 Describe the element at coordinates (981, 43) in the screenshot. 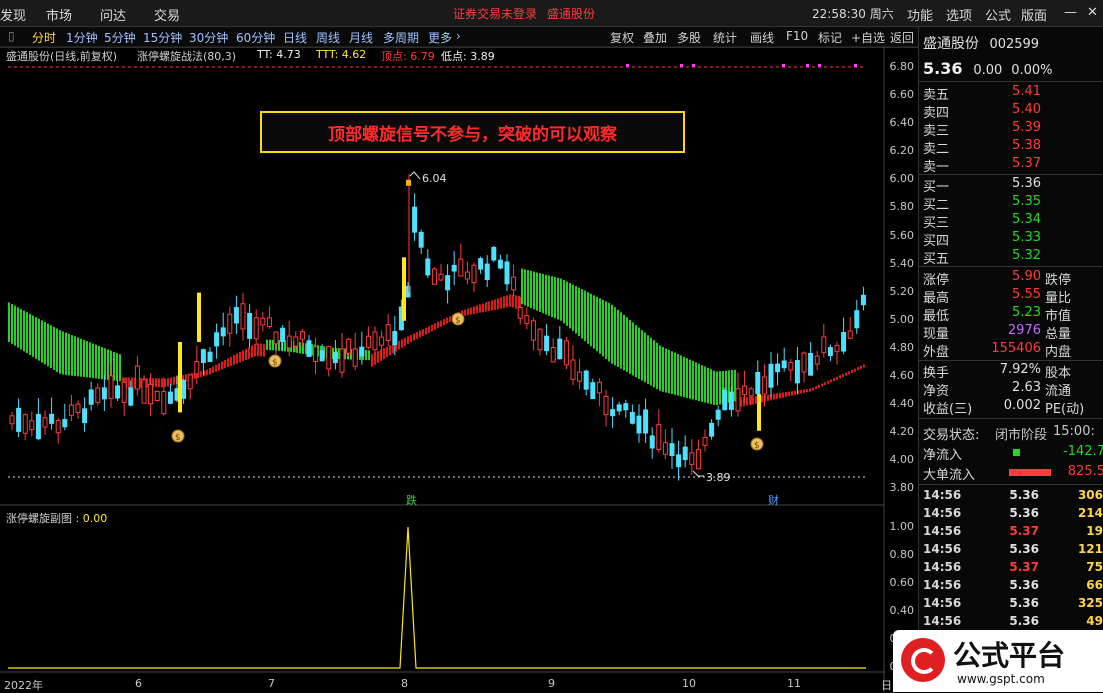

I see `stock-name-row: 盛通股份 002599` at that location.